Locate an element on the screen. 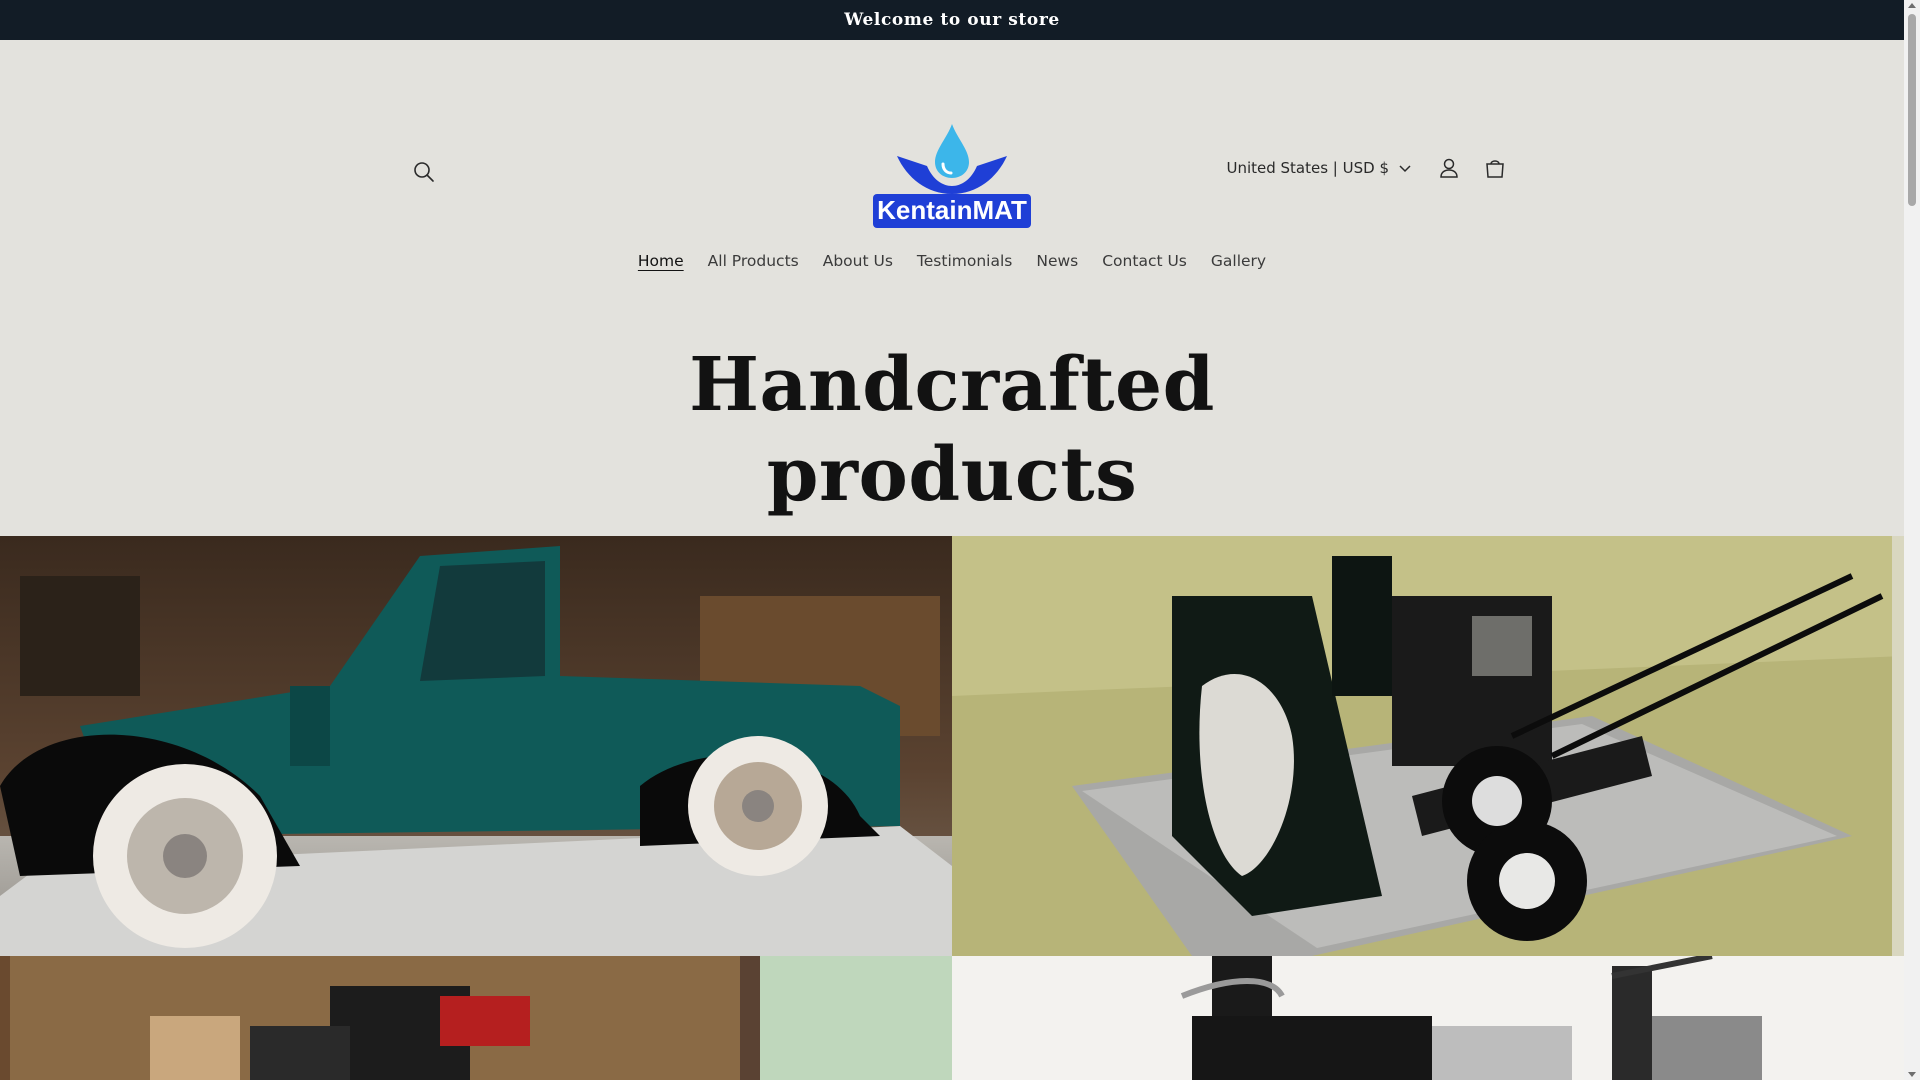 This screenshot has height=1080, width=1920. nav-item-testimonials: Testimonials is located at coordinates (964, 261).